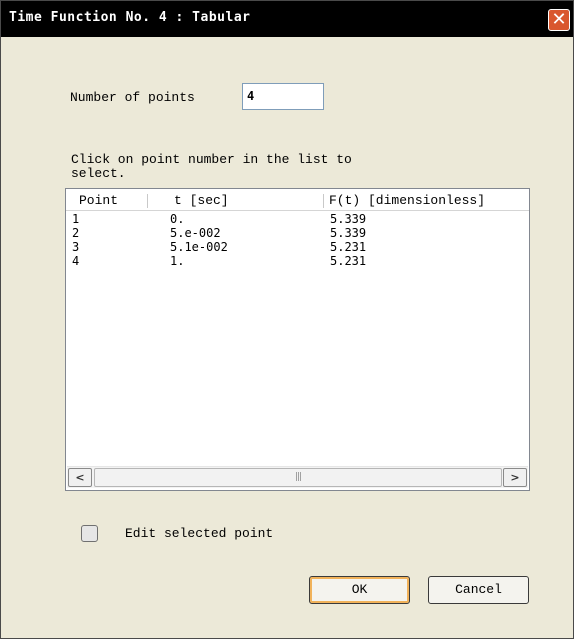 Image resolution: width=574 pixels, height=639 pixels. I want to click on column-header-point: Point, so click(98, 200).